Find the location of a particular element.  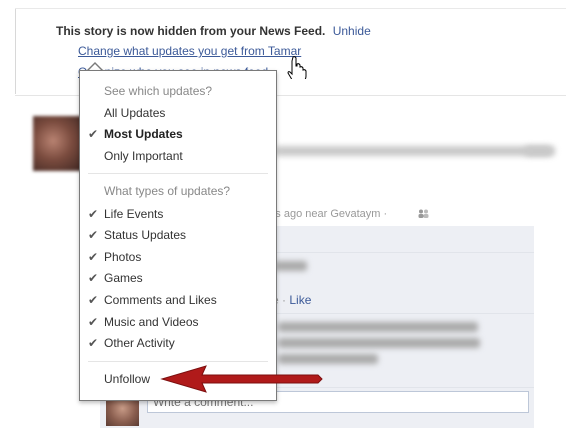

menu-item-only-important: Only Important is located at coordinates (143, 156).